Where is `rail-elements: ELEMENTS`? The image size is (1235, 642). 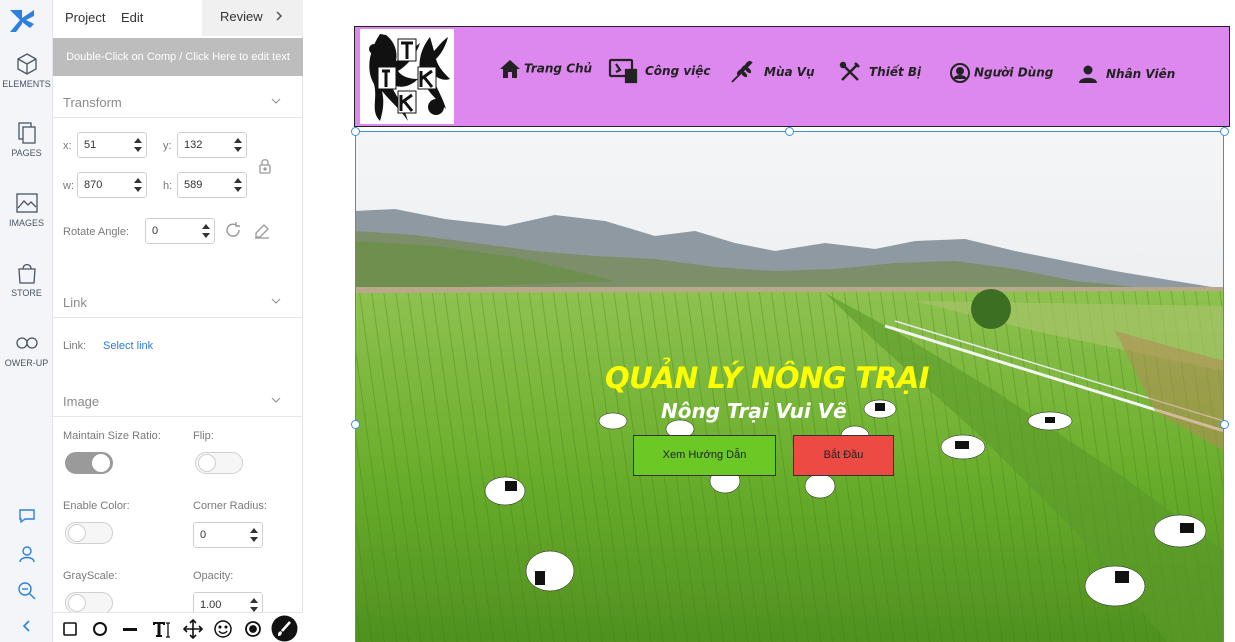 rail-elements: ELEMENTS is located at coordinates (26, 70).